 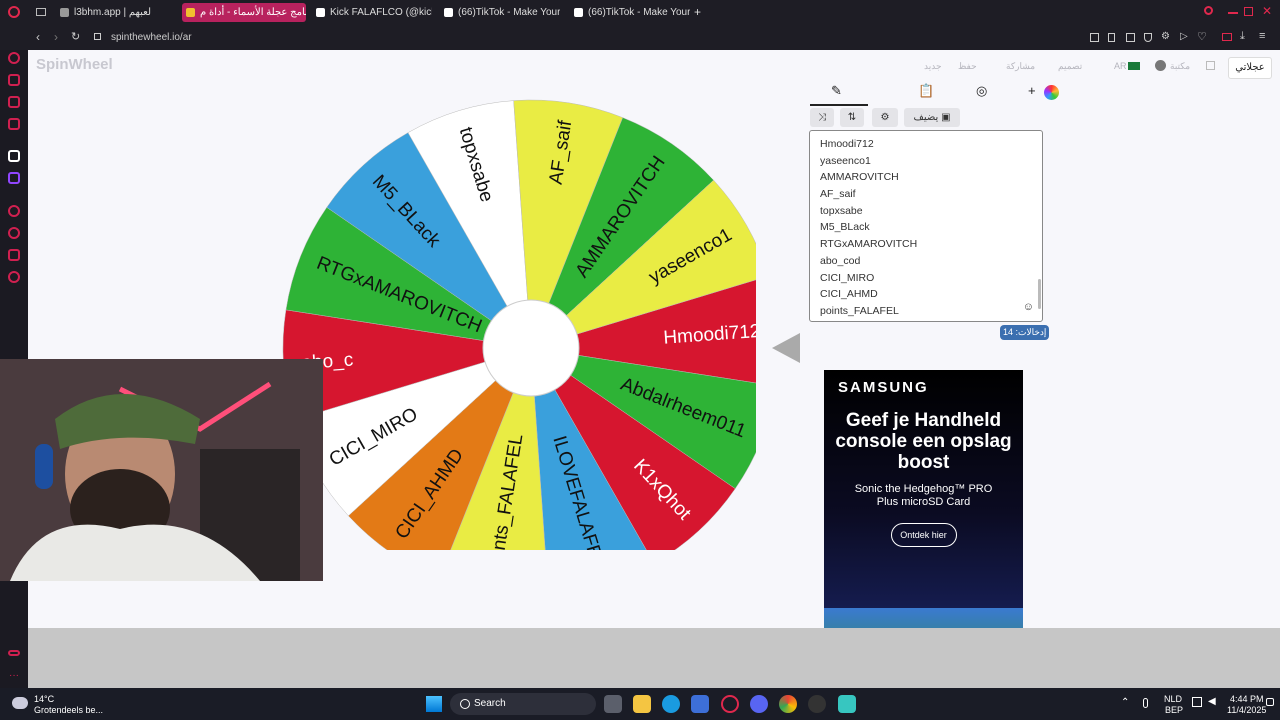 What do you see at coordinates (931, 227) in the screenshot?
I see `entry: M5_BLack` at bounding box center [931, 227].